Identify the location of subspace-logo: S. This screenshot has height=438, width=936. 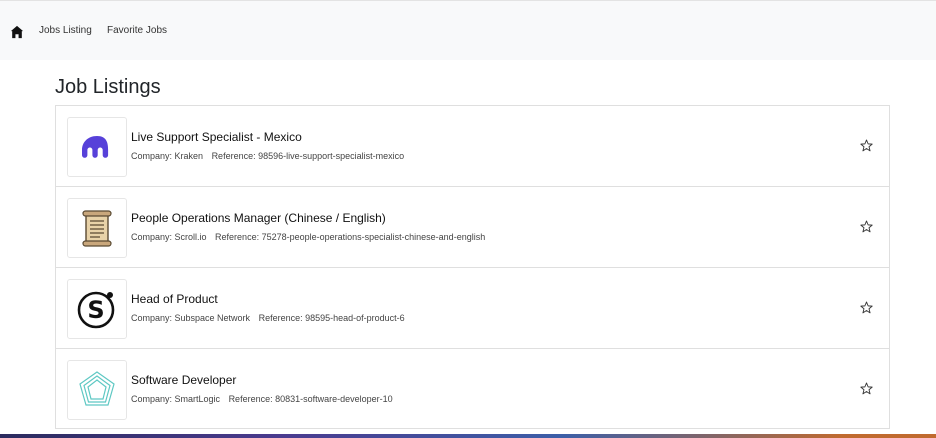
(97, 309).